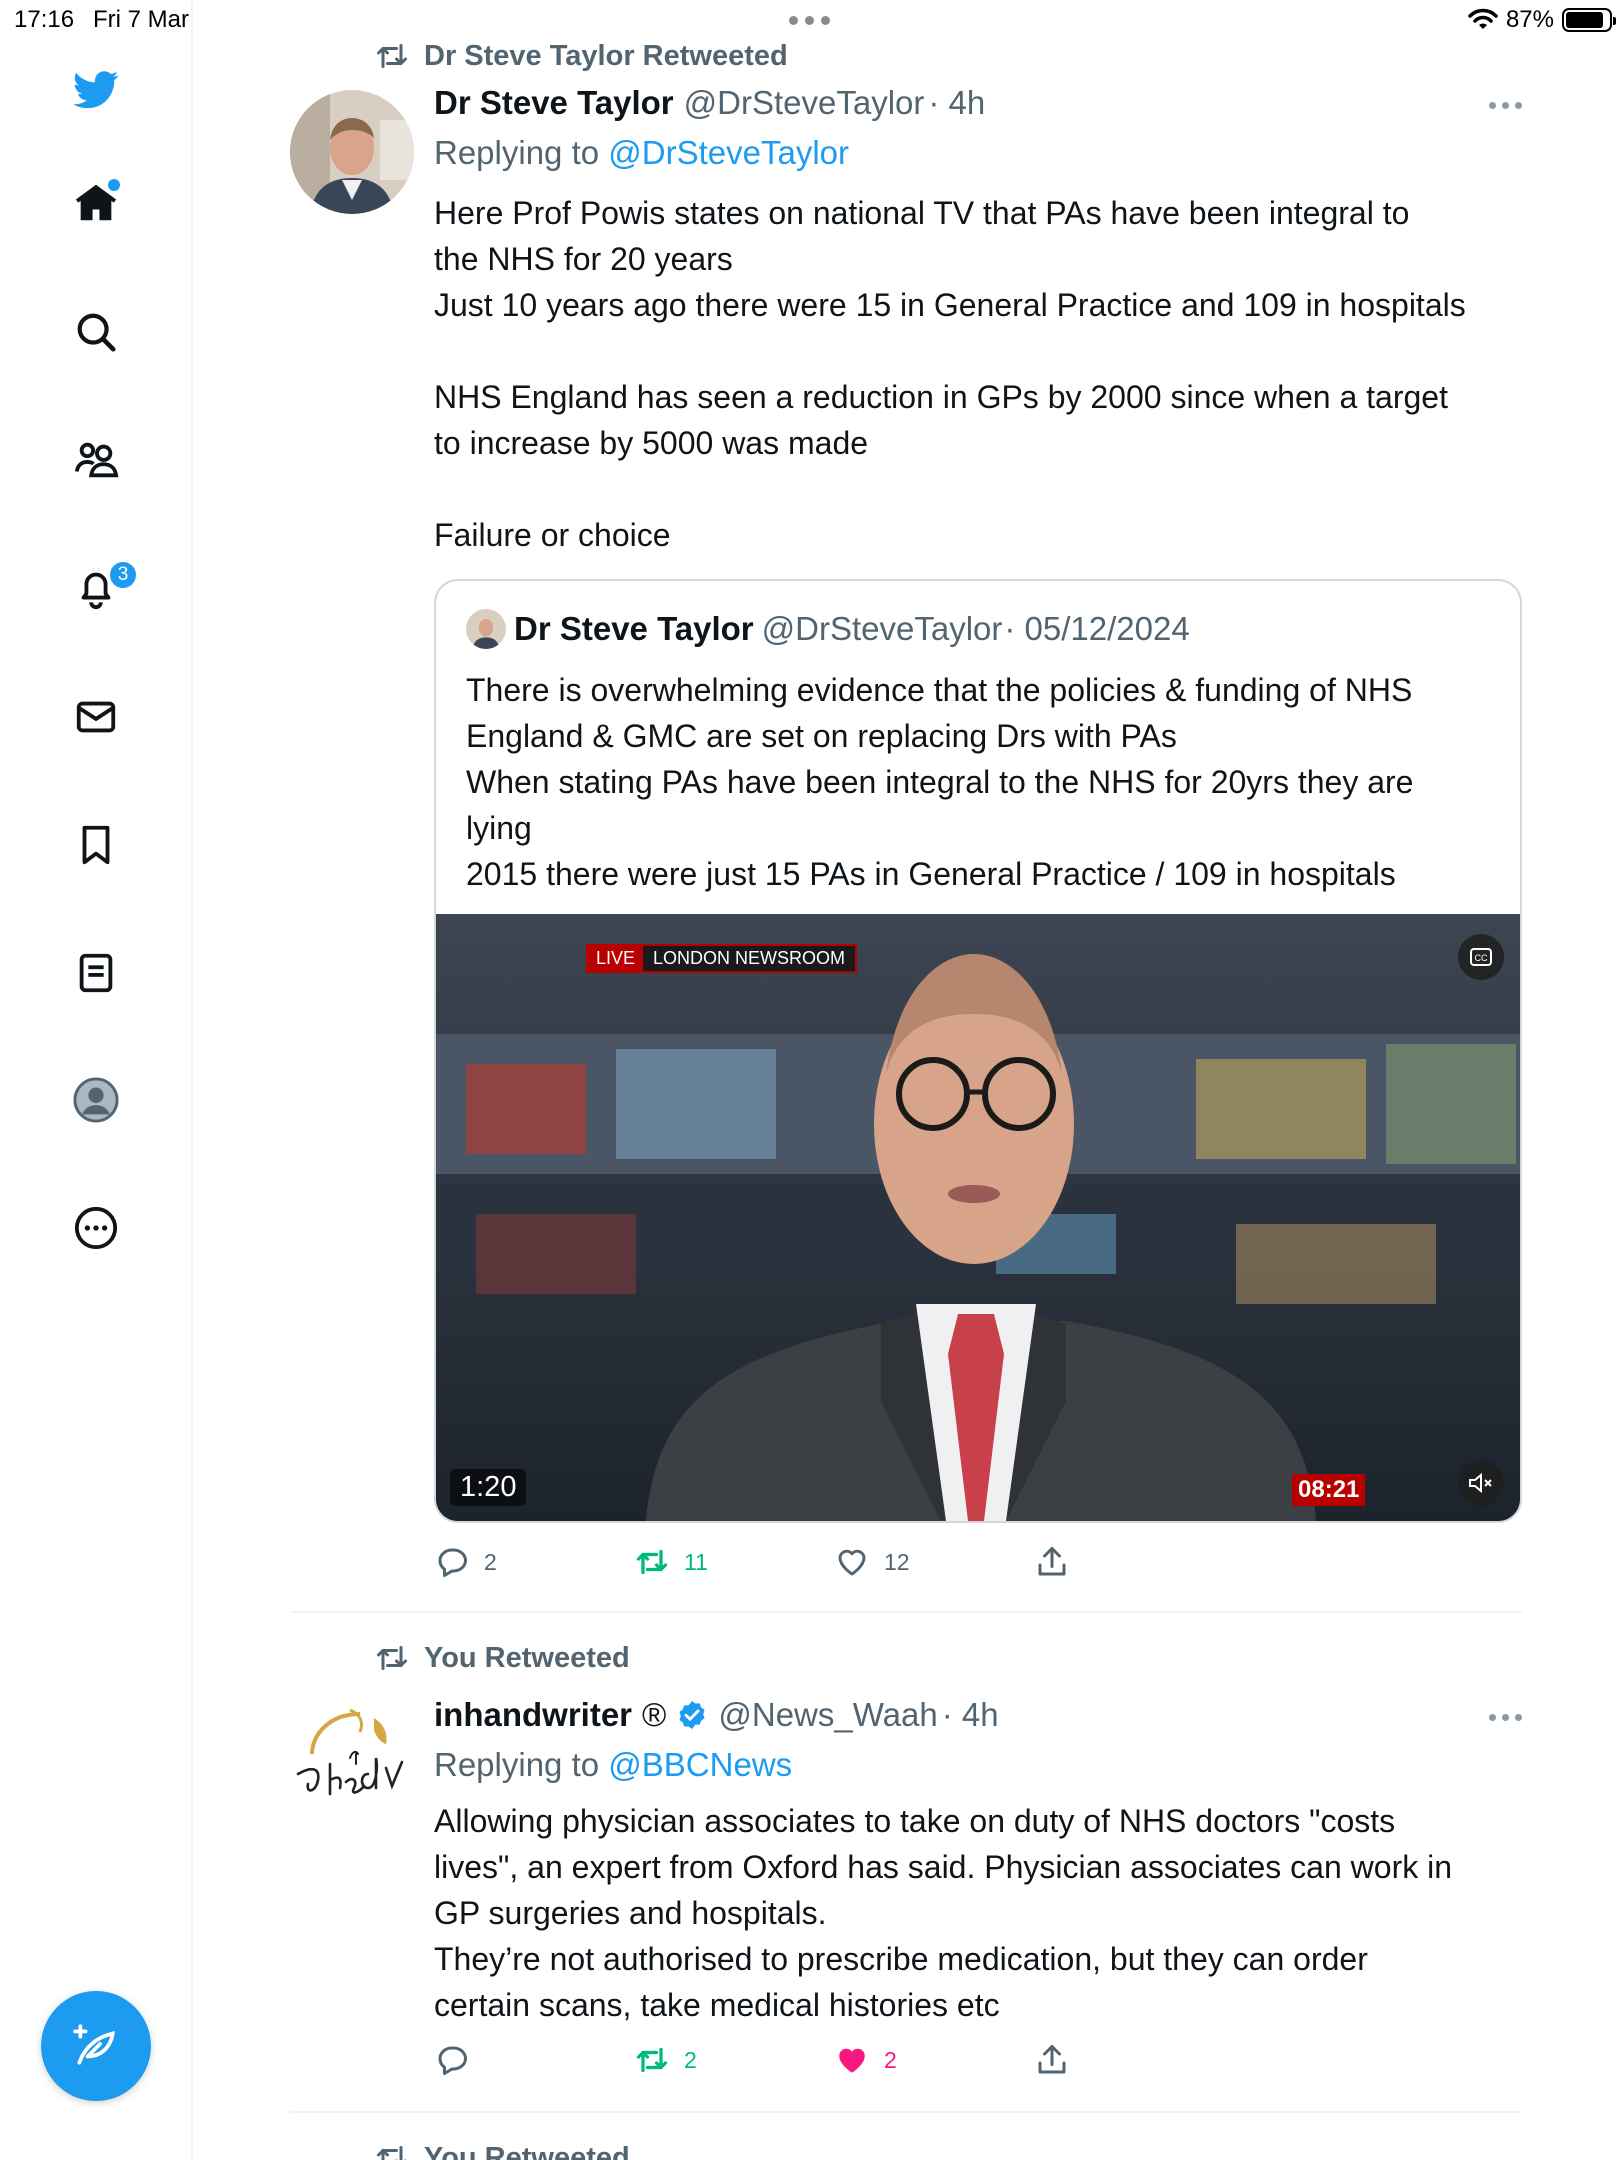 This screenshot has height=2160, width=1620. Describe the element at coordinates (96, 203) in the screenshot. I see `nav-home` at that location.